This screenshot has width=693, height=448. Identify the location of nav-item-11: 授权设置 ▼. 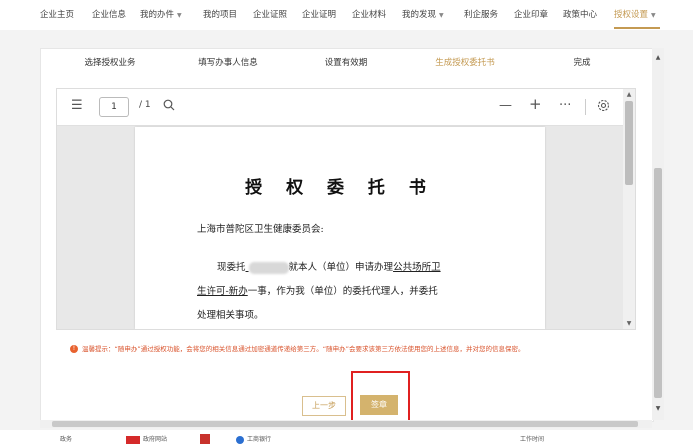
(635, 14).